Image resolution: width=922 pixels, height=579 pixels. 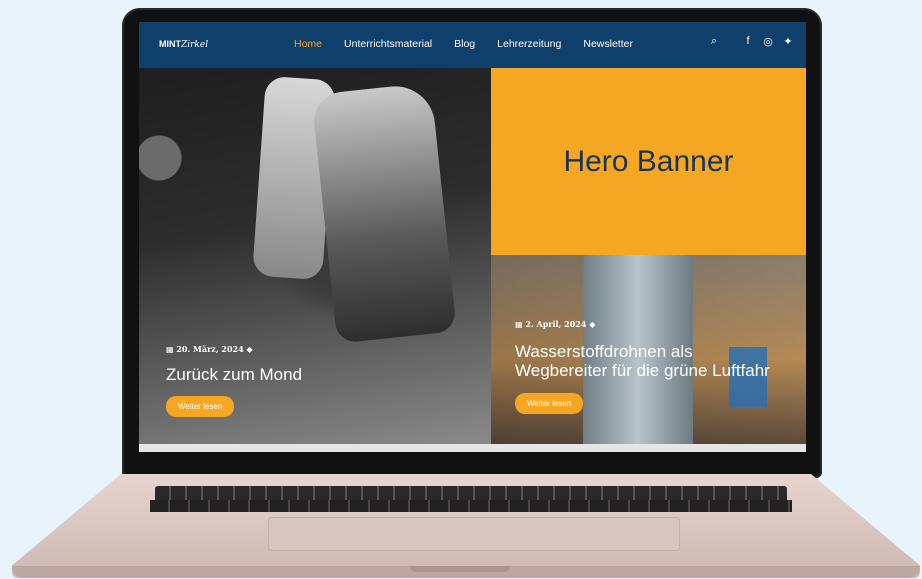 I want to click on instagram-icon: ◎, so click(x=768, y=41).